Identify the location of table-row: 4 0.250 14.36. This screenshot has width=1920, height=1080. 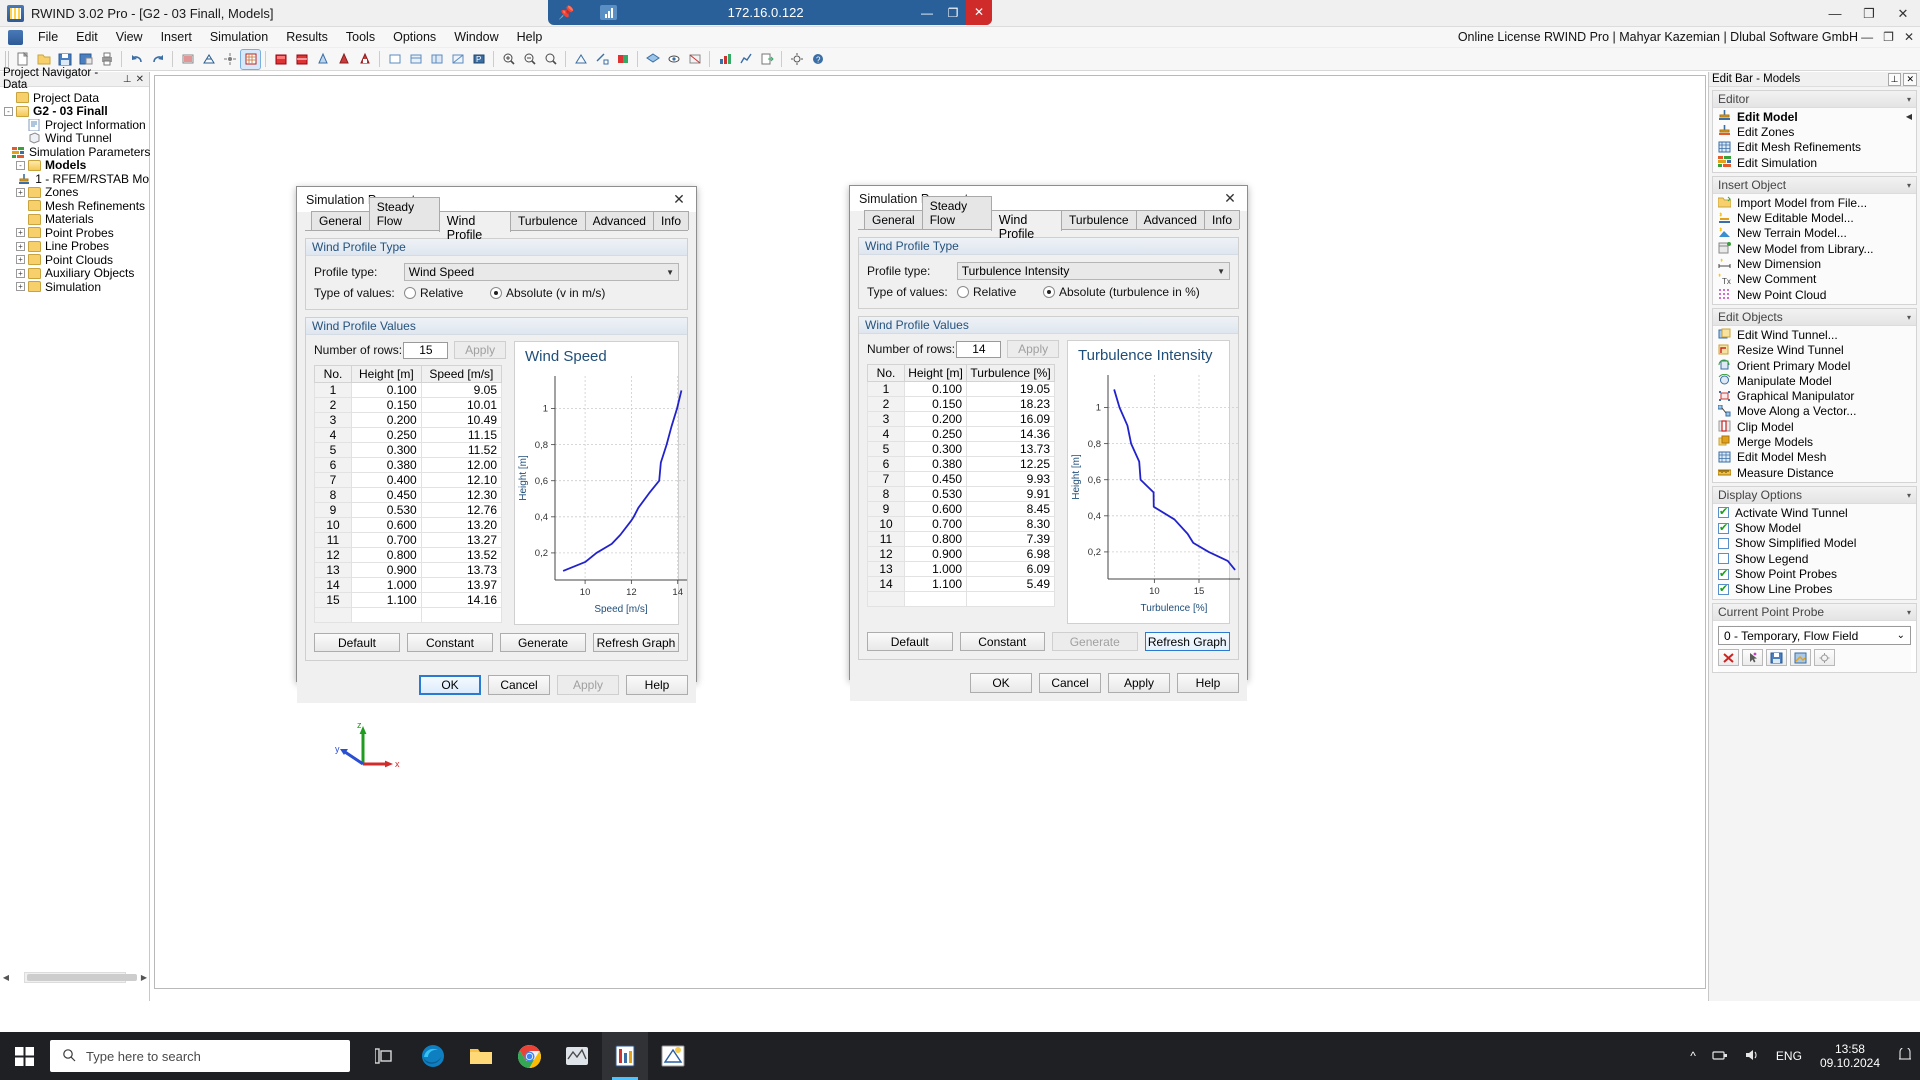
(961, 434).